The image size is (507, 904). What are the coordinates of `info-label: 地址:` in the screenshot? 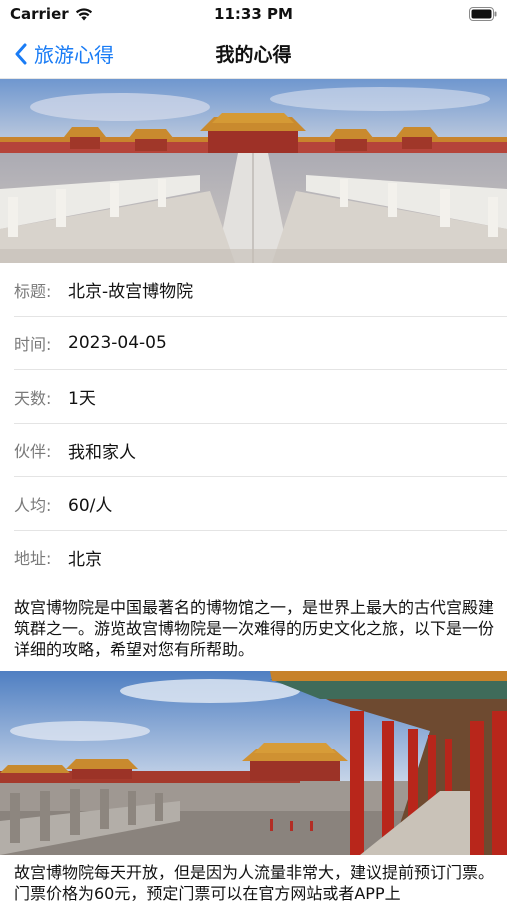 It's located at (33, 559).